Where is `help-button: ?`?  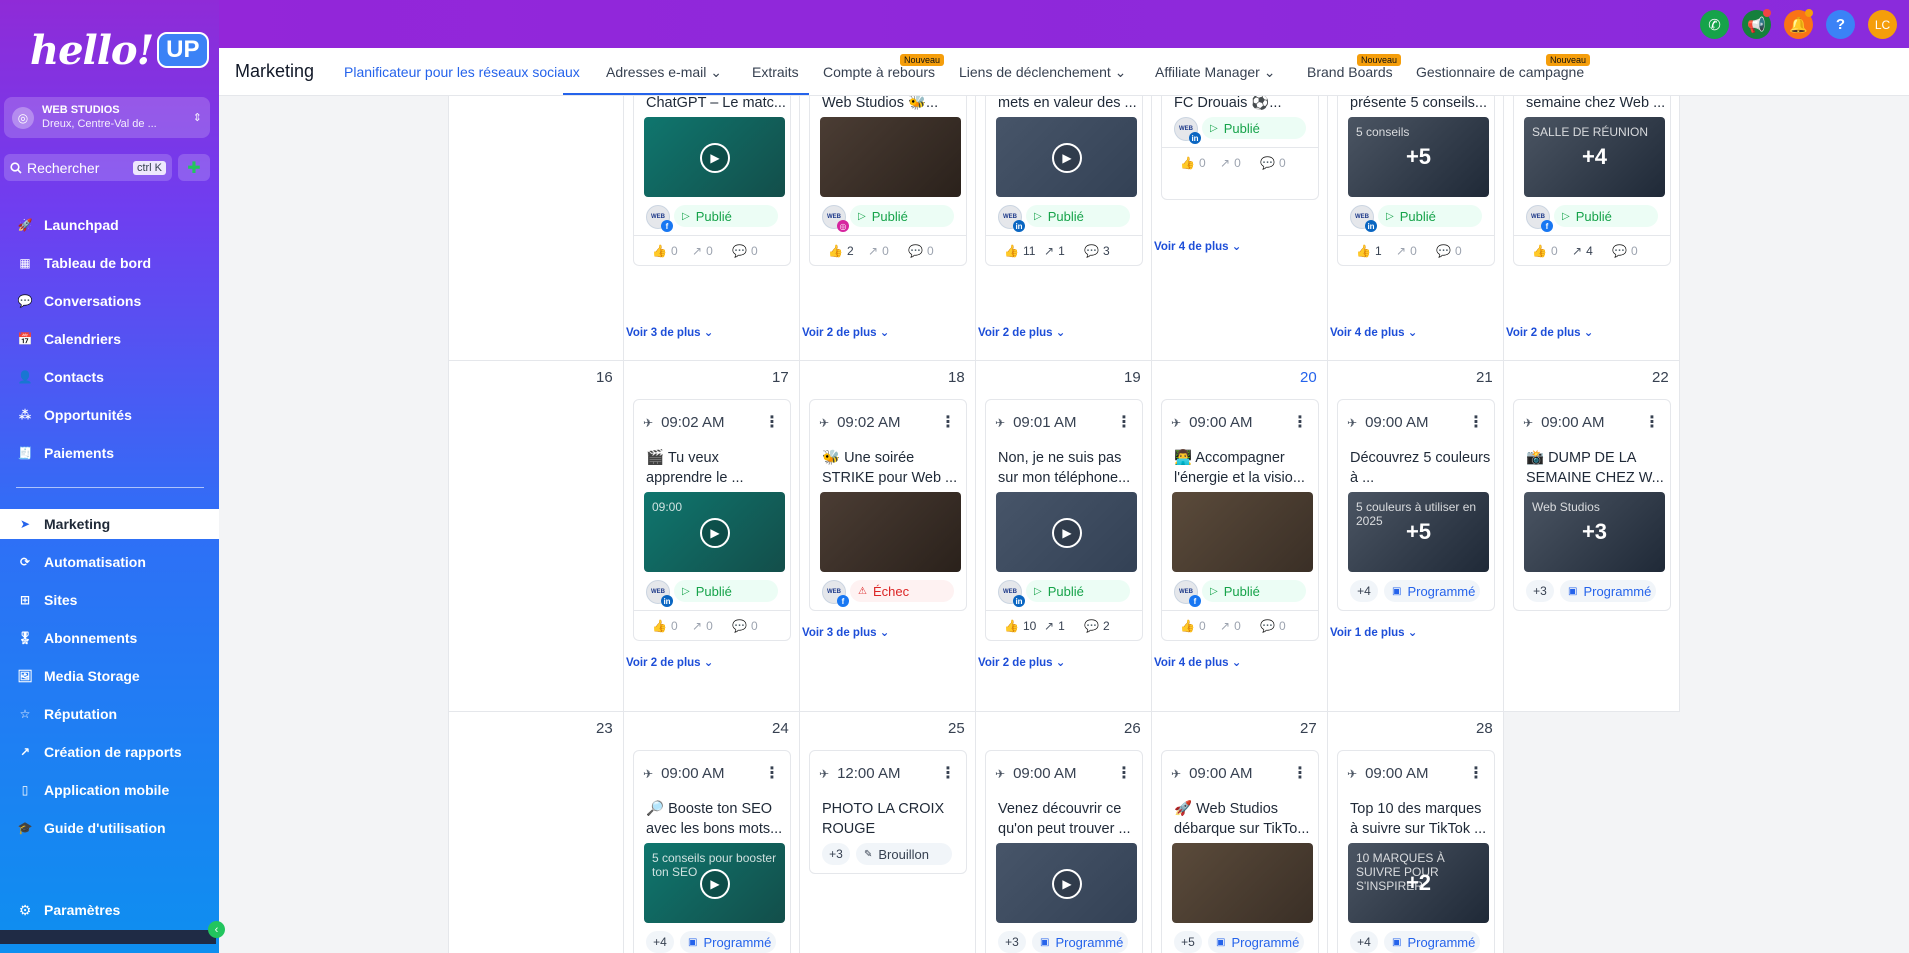 help-button: ? is located at coordinates (1840, 24).